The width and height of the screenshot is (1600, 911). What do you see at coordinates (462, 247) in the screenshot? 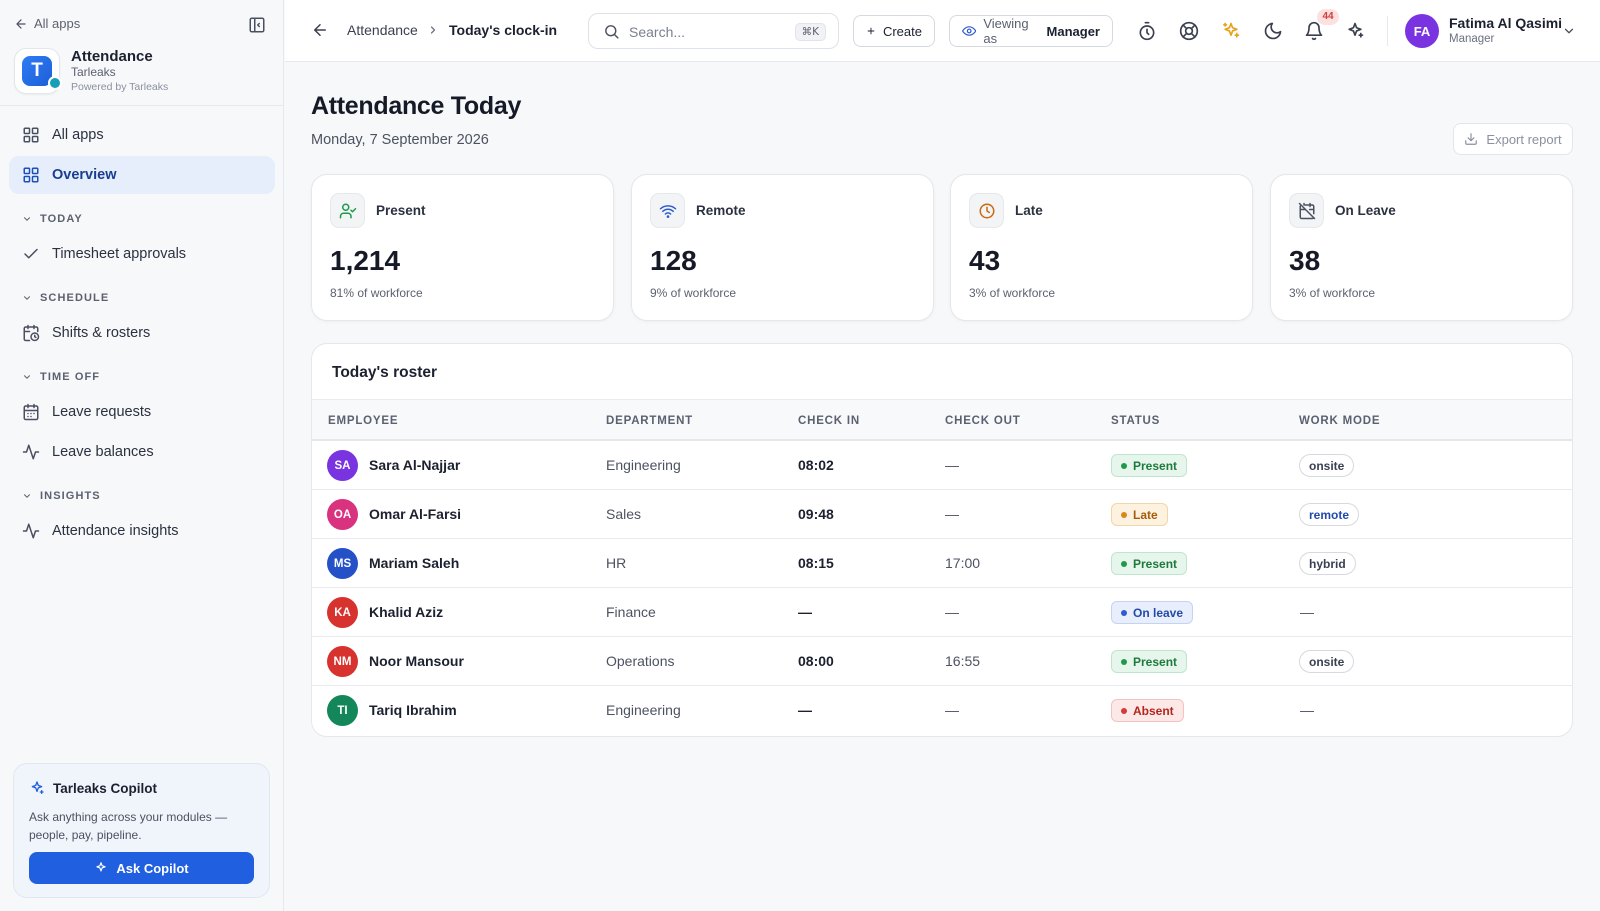
I see `stat-card-present: Present 1,214 81% of workforce` at bounding box center [462, 247].